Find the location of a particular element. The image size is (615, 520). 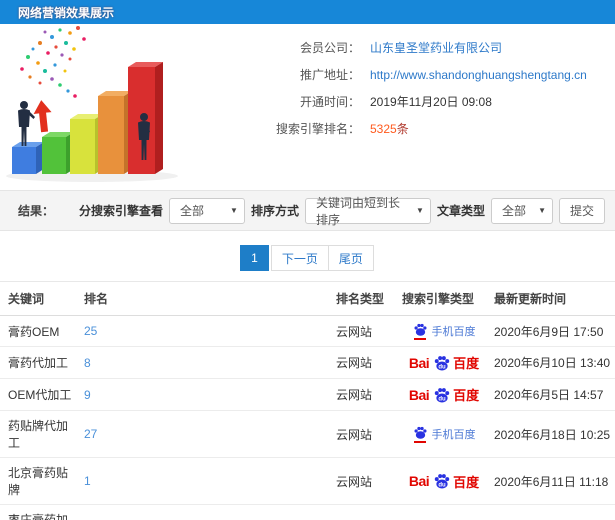

rank-link: 1 is located at coordinates (87, 481).